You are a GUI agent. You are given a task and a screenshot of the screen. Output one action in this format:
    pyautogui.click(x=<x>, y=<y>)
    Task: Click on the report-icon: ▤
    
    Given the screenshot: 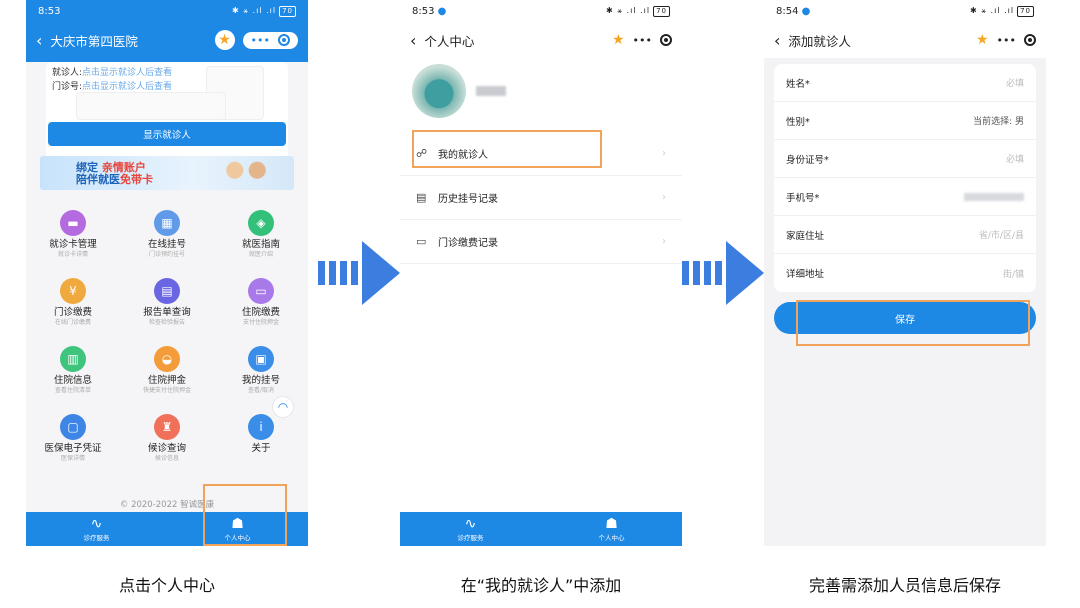 What is the action you would take?
    pyautogui.click(x=167, y=291)
    